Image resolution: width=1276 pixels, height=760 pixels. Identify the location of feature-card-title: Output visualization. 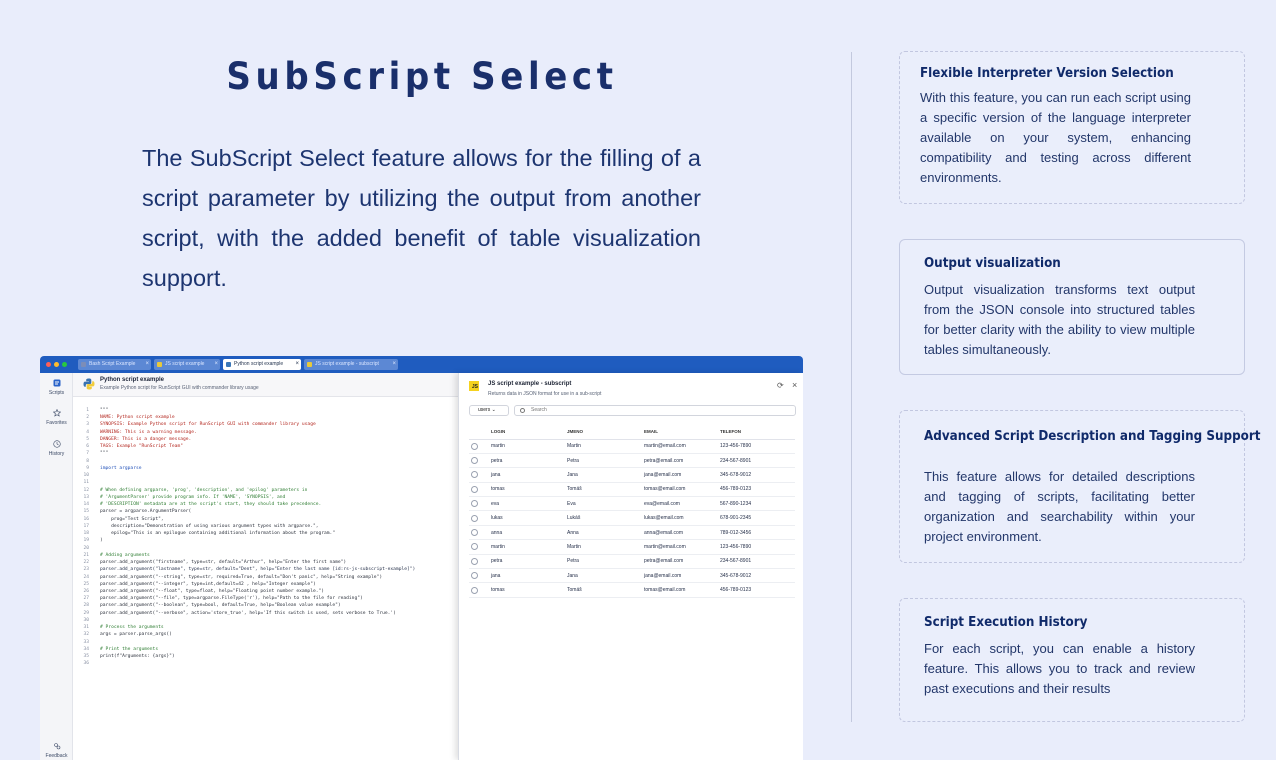
(992, 263).